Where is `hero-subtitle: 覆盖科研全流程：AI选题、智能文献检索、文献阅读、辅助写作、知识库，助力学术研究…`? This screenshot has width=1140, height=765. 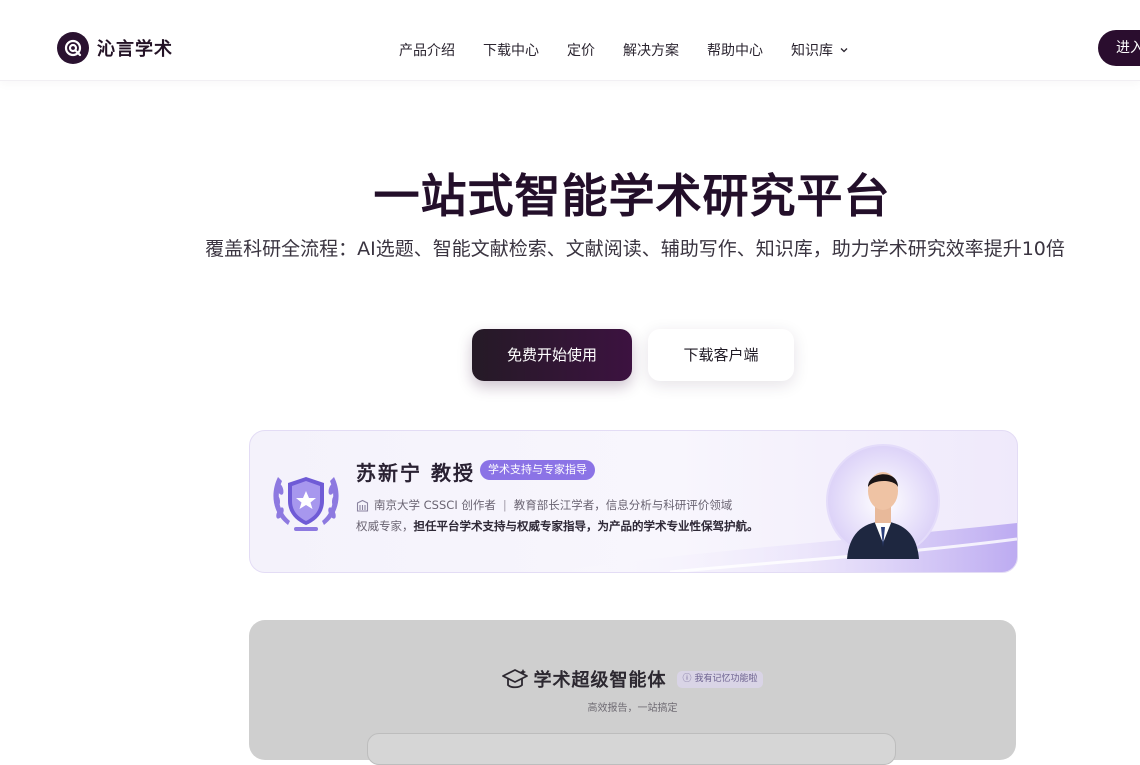 hero-subtitle: 覆盖科研全流程：AI选题、智能文献检索、文献阅读、辅助写作、知识库，助力学术研究… is located at coordinates (635, 249).